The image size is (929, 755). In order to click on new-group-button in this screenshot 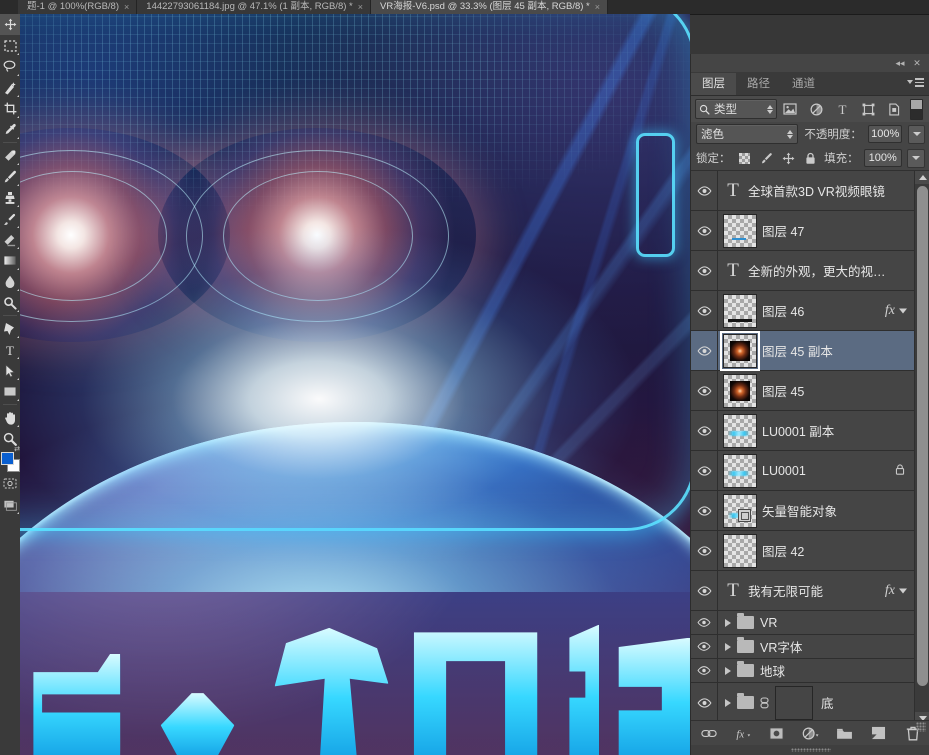, I will do `click(845, 733)`.